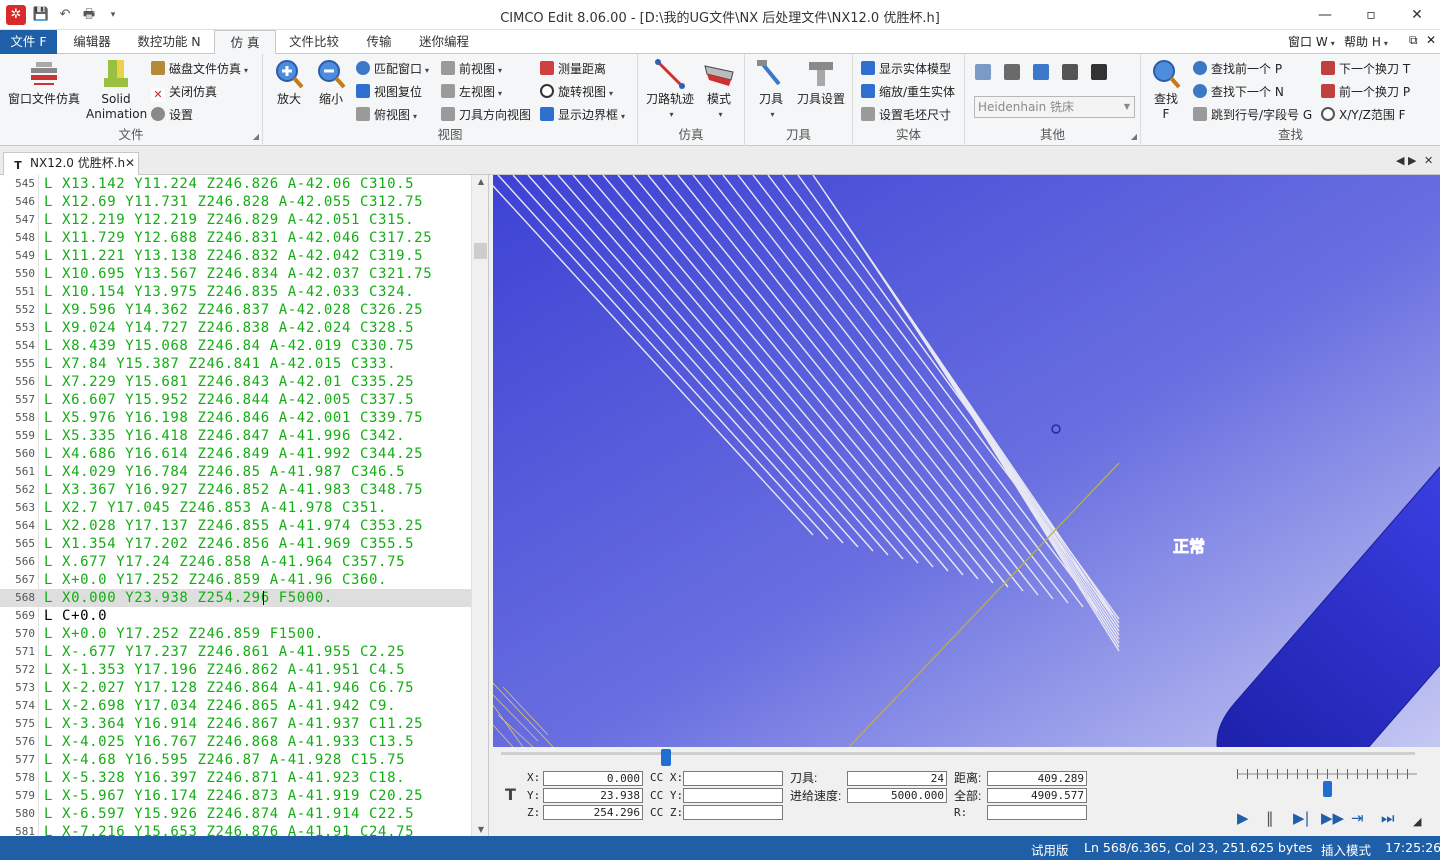  Describe the element at coordinates (444, 42) in the screenshot. I see `tab-mini-programming: 迷你编程` at that location.